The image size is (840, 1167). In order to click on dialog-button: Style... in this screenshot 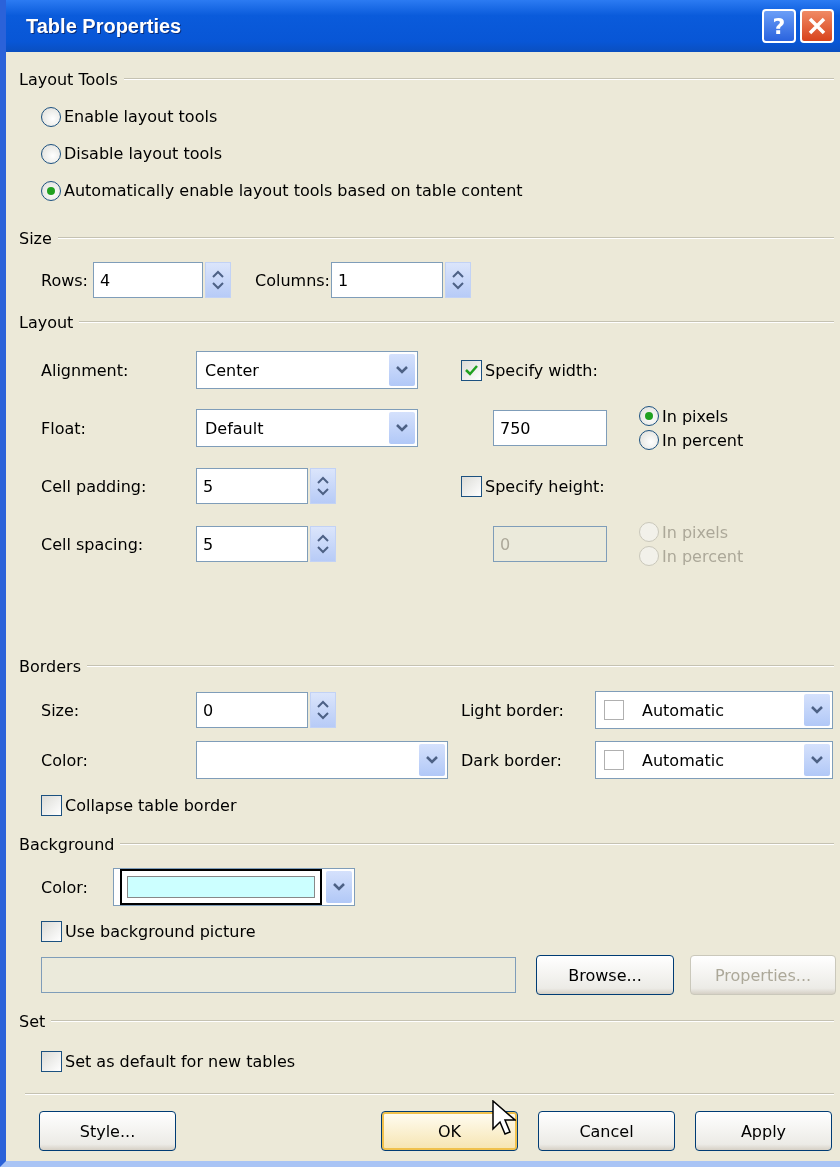, I will do `click(107, 1131)`.